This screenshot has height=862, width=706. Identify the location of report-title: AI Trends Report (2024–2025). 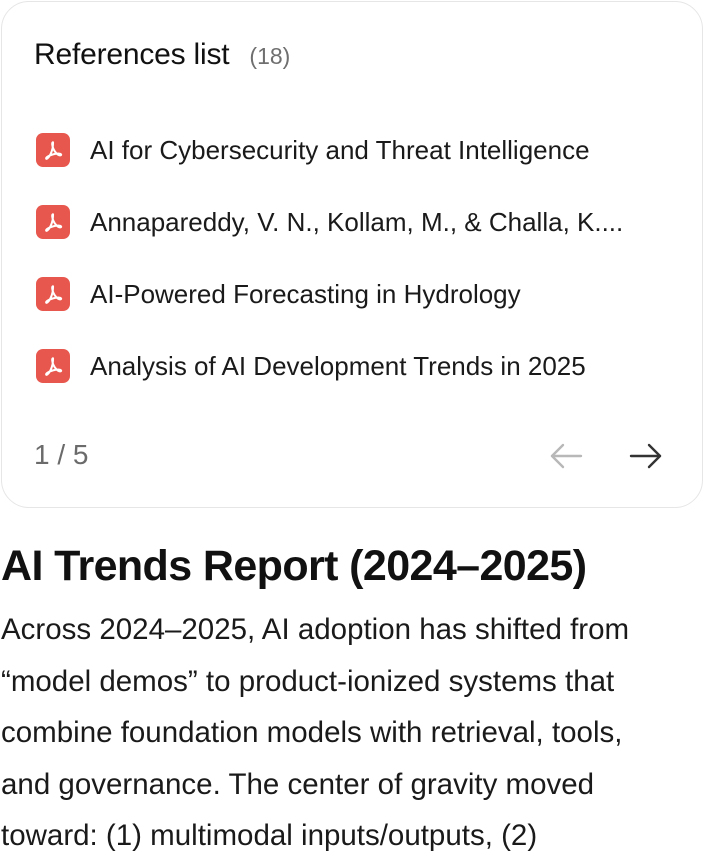
(294, 566).